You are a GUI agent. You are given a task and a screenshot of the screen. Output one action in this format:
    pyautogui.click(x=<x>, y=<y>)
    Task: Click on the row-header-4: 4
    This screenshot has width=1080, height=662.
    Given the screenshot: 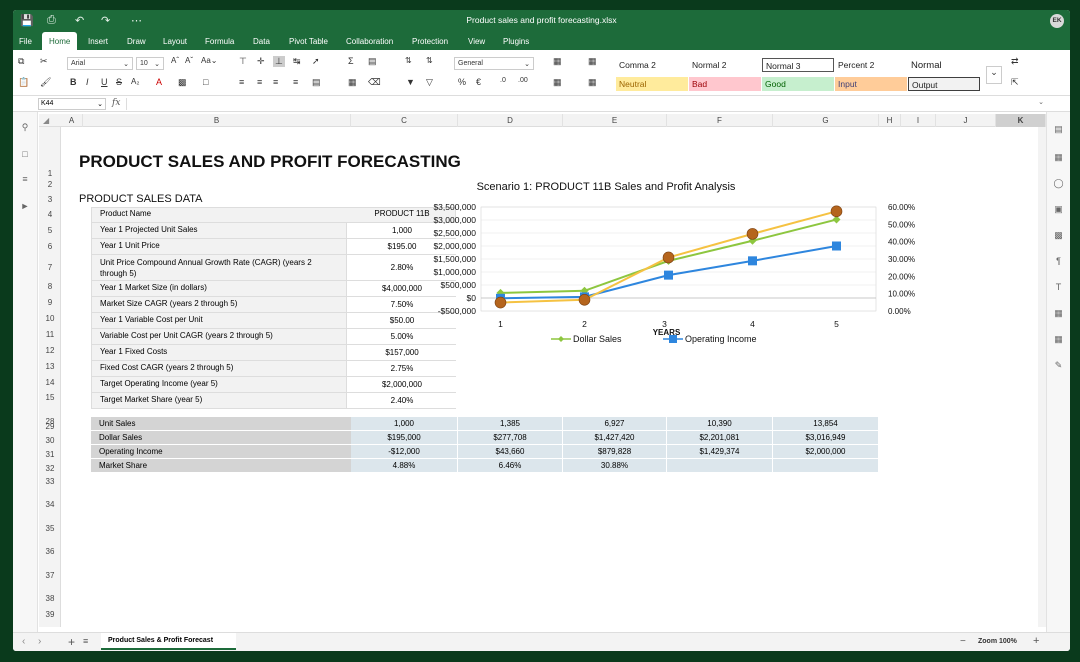 What is the action you would take?
    pyautogui.click(x=50, y=214)
    